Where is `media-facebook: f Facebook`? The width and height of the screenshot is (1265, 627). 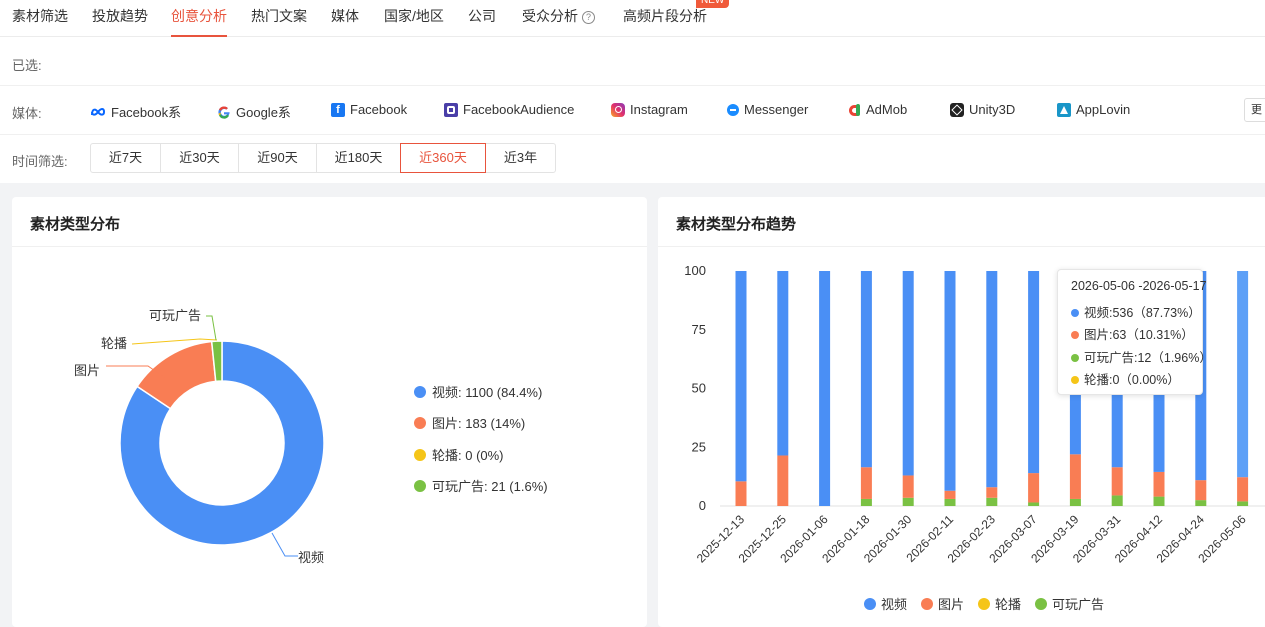 media-facebook: f Facebook is located at coordinates (369, 109).